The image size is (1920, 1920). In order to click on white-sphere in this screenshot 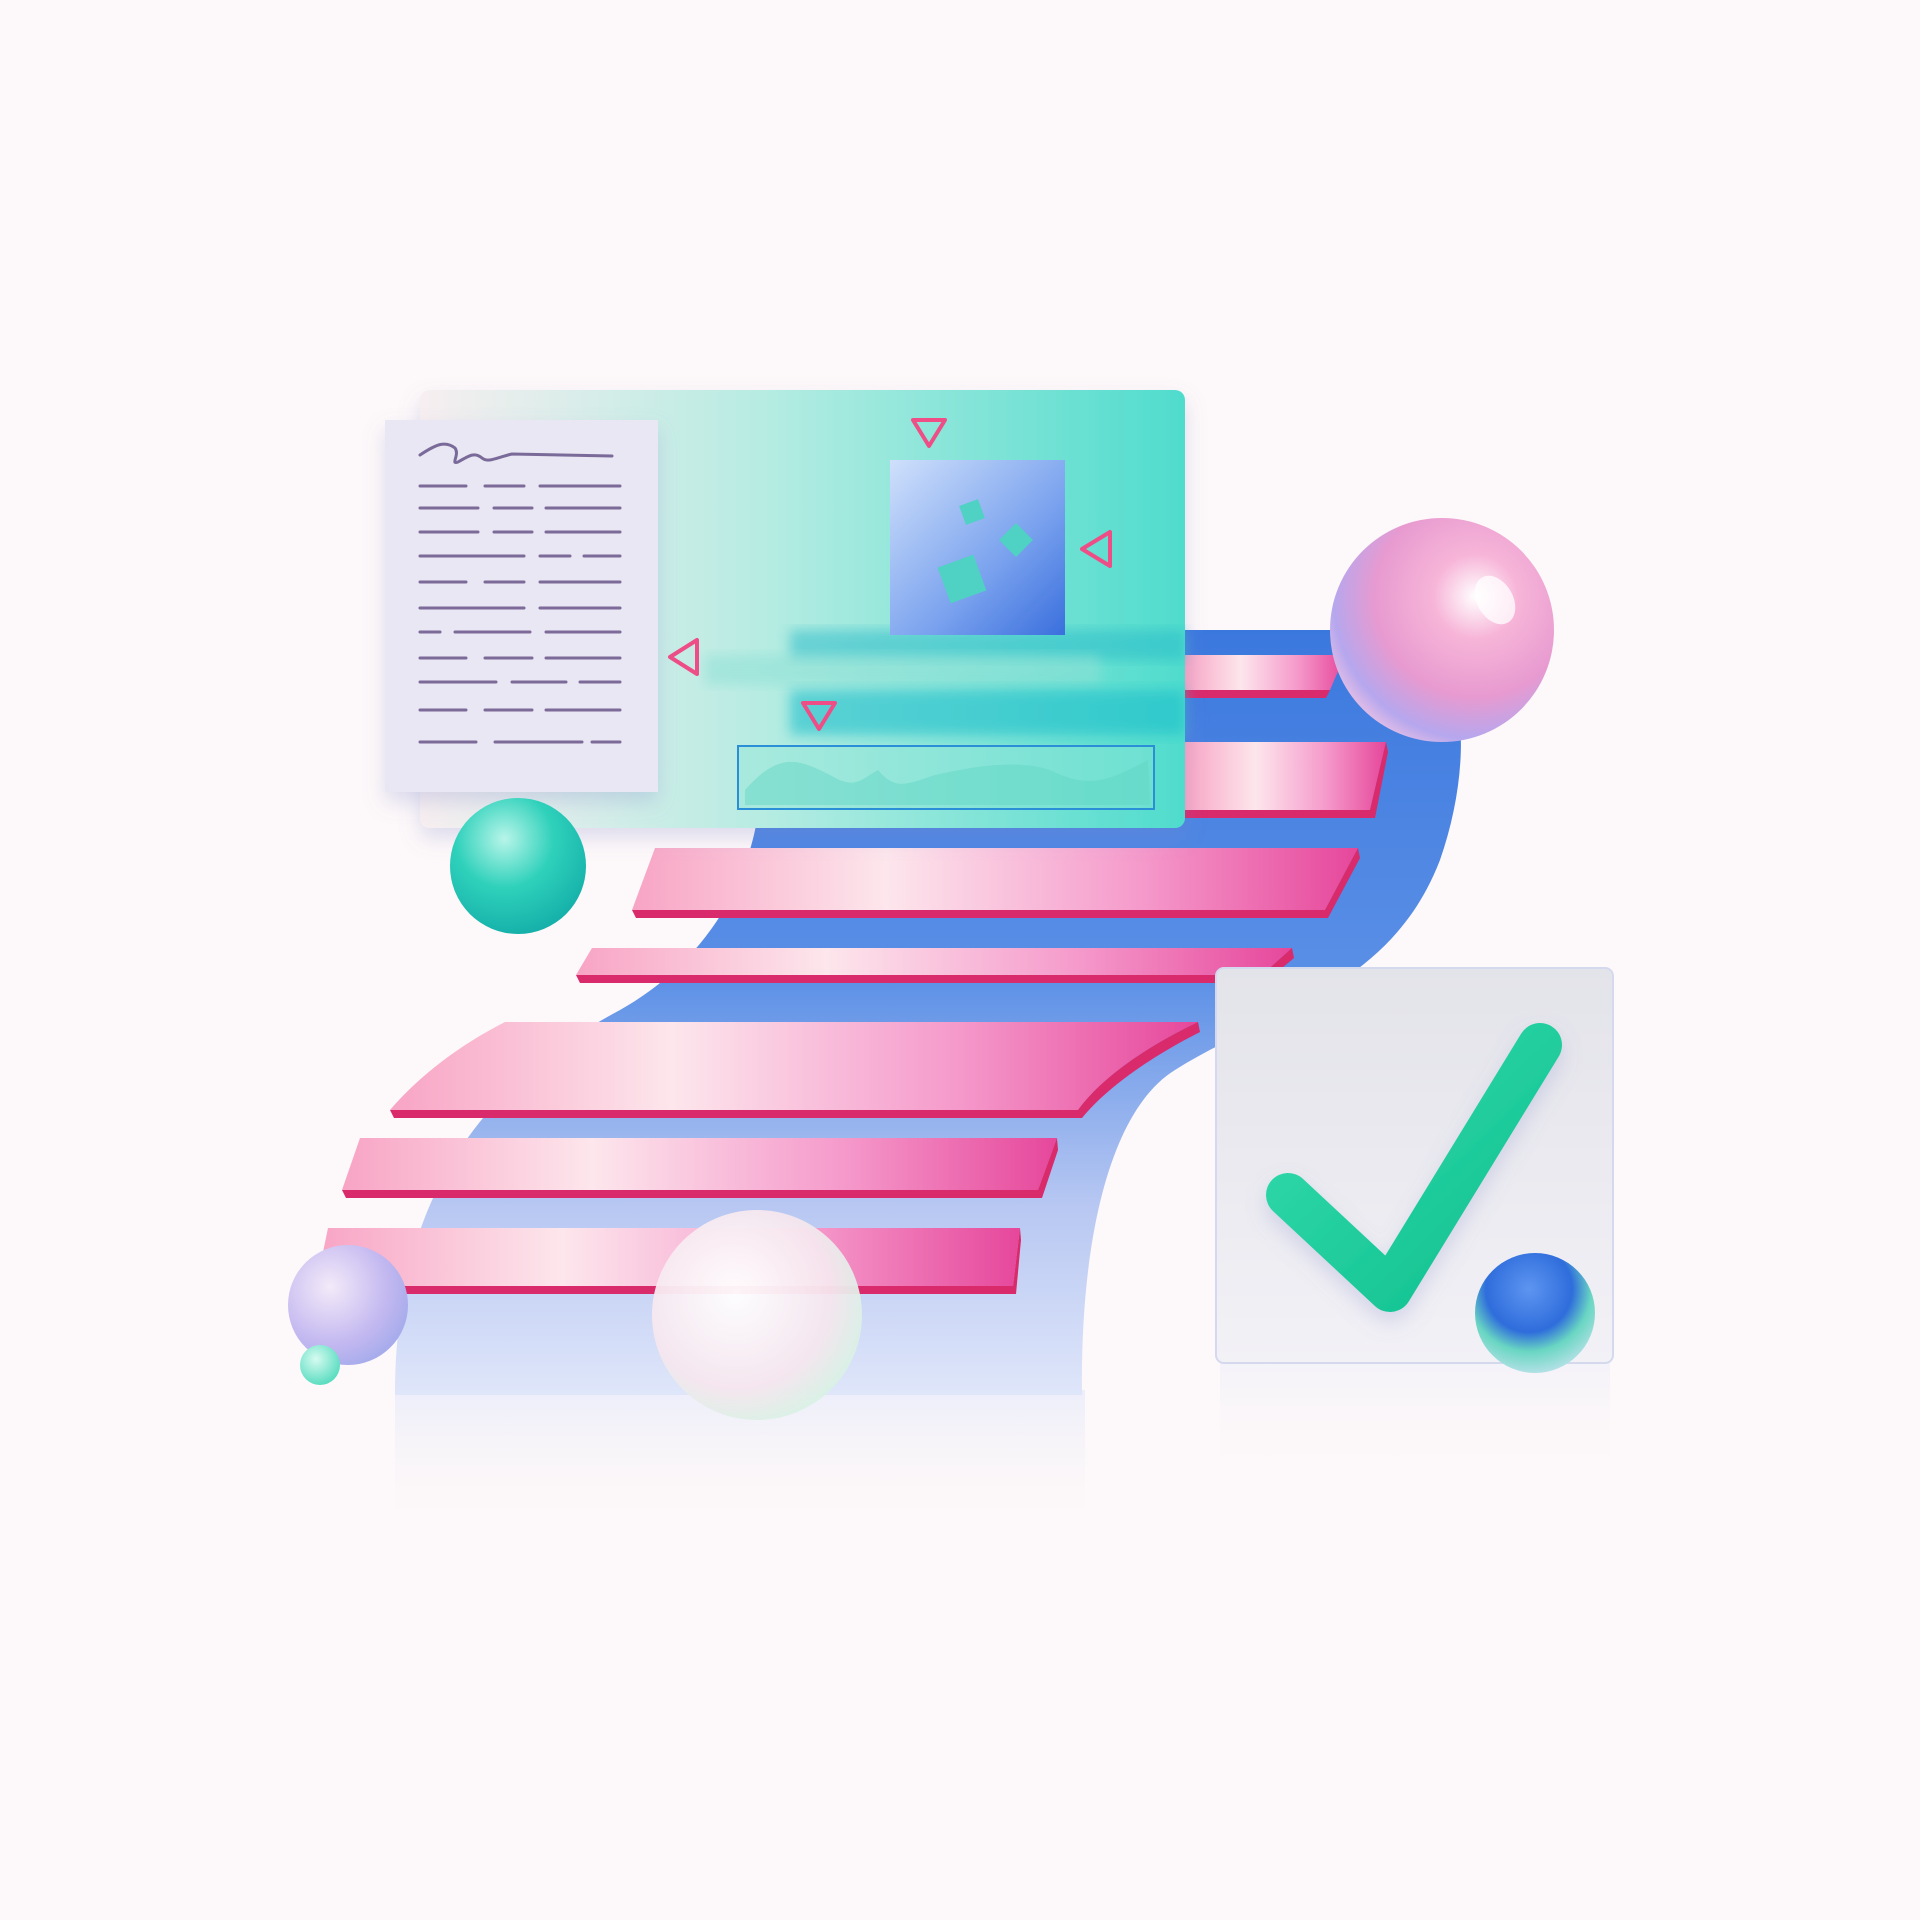, I will do `click(757, 1315)`.